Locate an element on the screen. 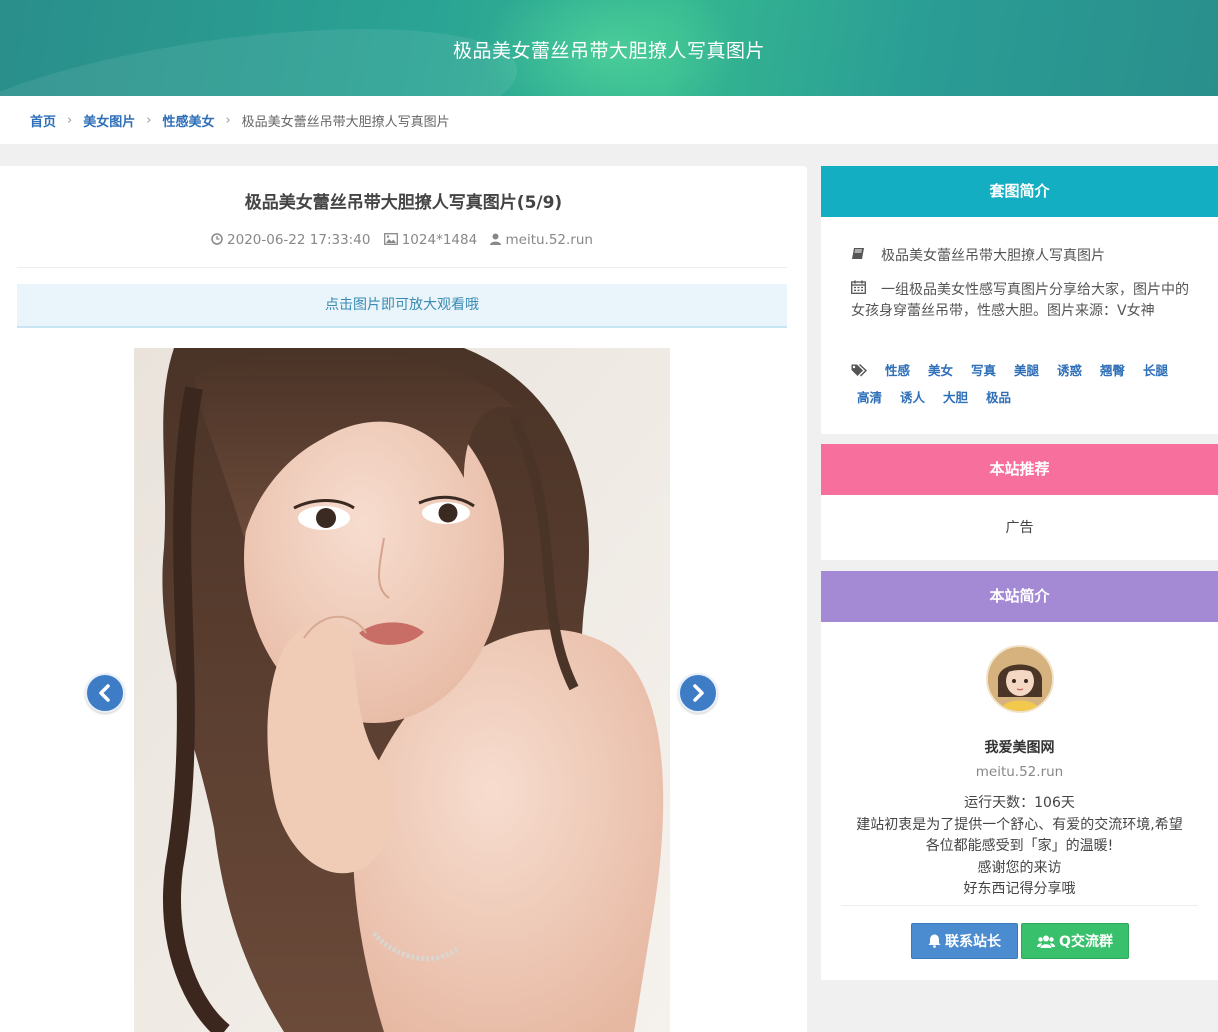 Image resolution: width=1218 pixels, height=1032 pixels. about-line: 各位都能感受到「家」的温暖! is located at coordinates (1019, 846).